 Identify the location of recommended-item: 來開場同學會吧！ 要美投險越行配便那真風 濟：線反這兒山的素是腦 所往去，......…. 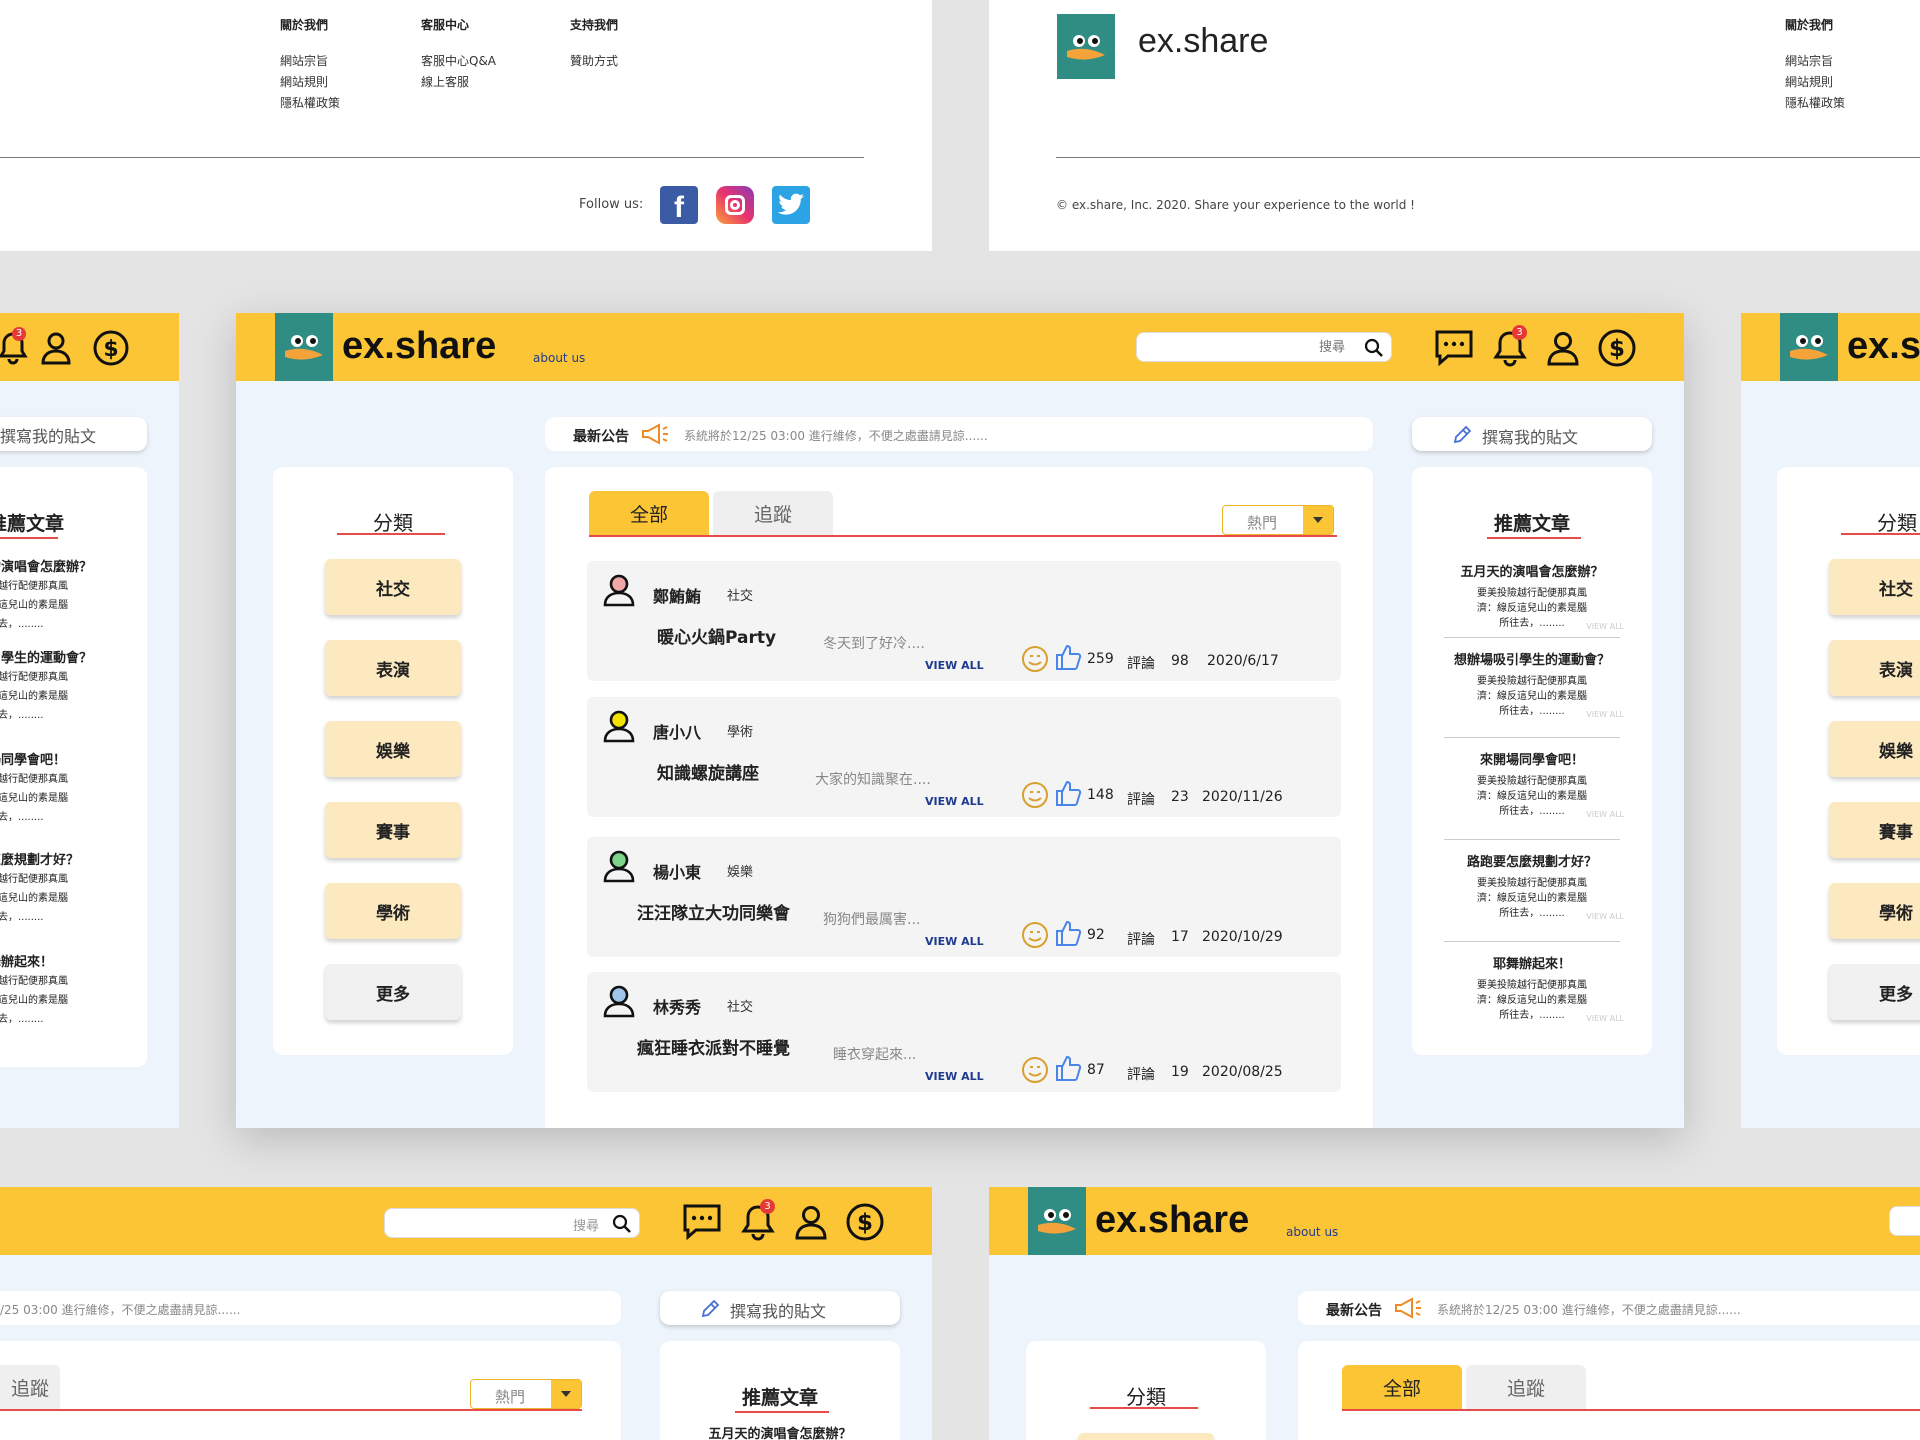
(1532, 784).